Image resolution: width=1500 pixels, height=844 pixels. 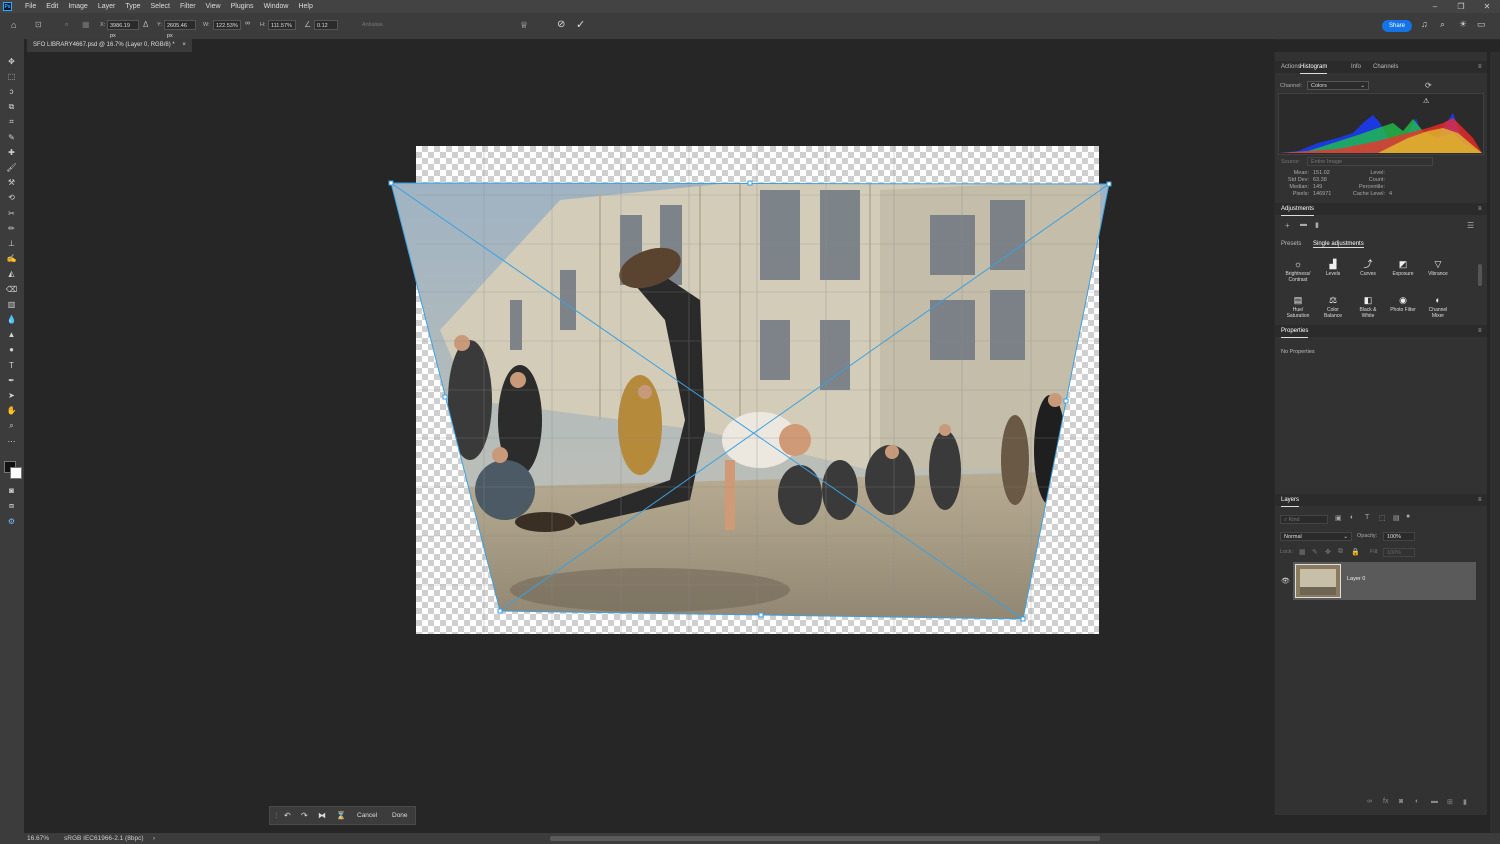 What do you see at coordinates (1403, 268) in the screenshot?
I see `exposure-adjustment: ◩ Exposure` at bounding box center [1403, 268].